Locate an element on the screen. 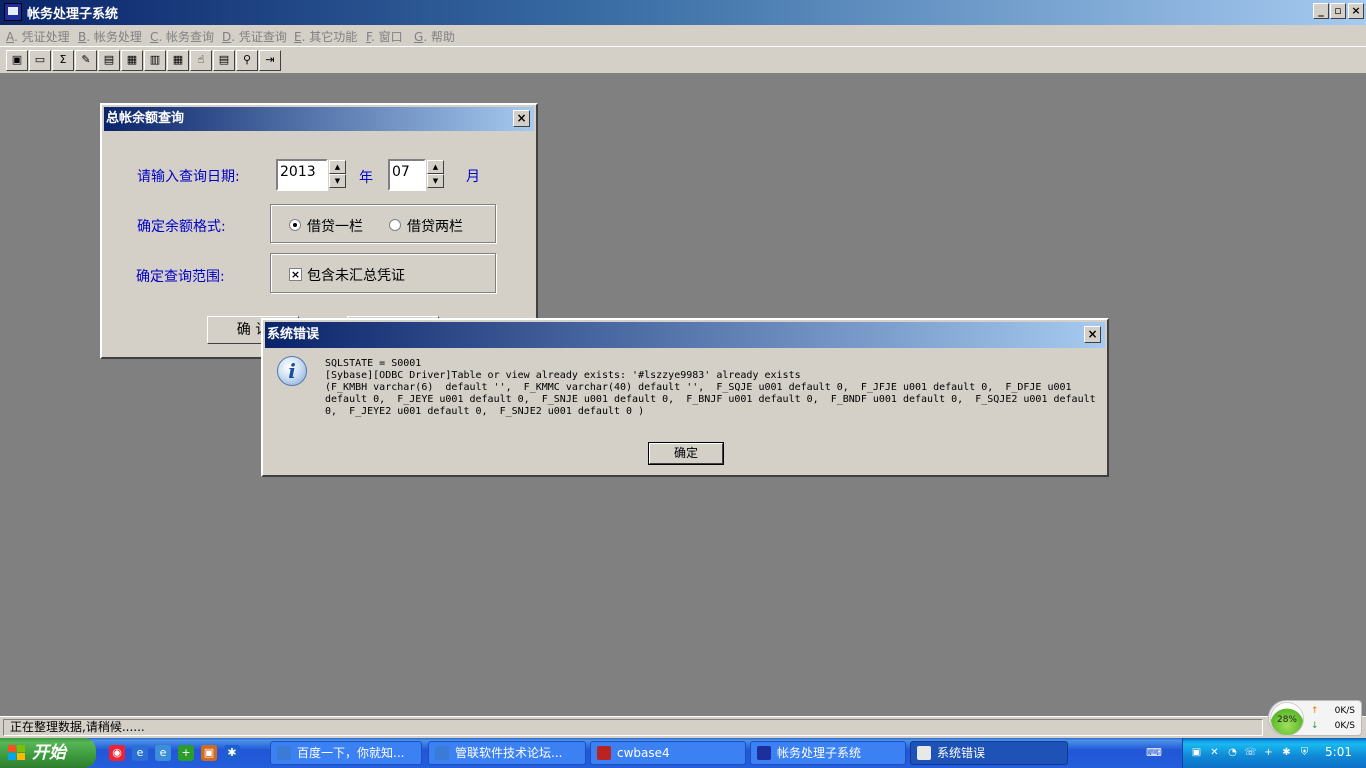  menu-account-processing: B. 帐务处理 is located at coordinates (110, 36).